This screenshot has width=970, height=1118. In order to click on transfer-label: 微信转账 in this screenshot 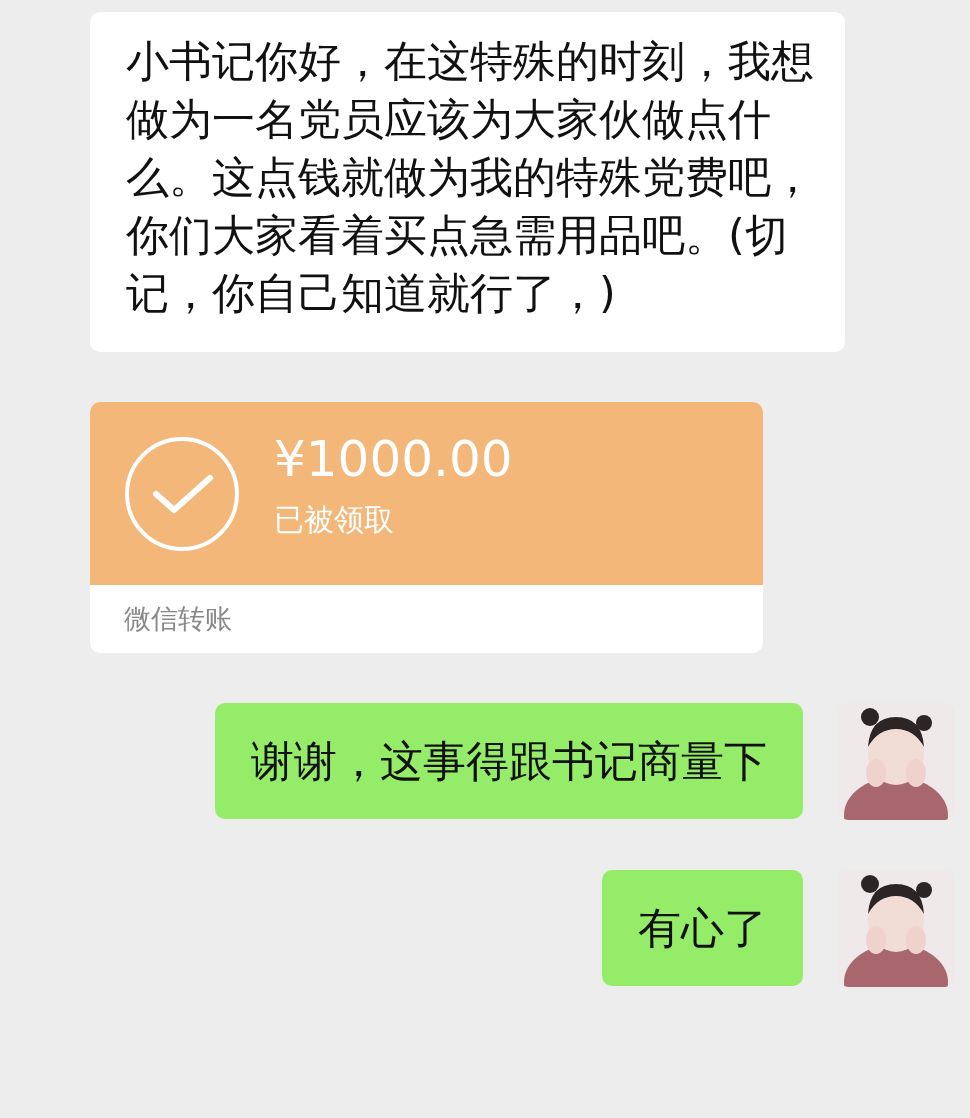, I will do `click(178, 619)`.